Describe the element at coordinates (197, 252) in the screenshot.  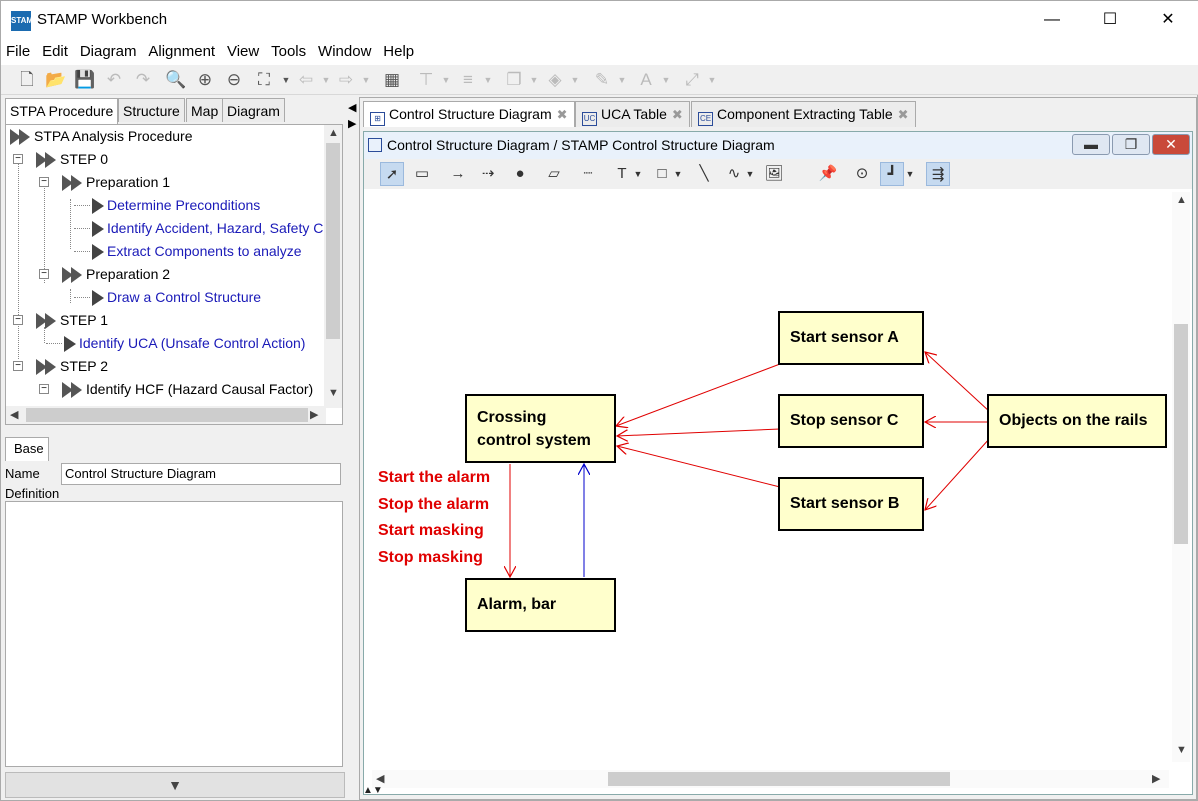
I see `tree-extract-components: Extract Components to analyze` at that location.